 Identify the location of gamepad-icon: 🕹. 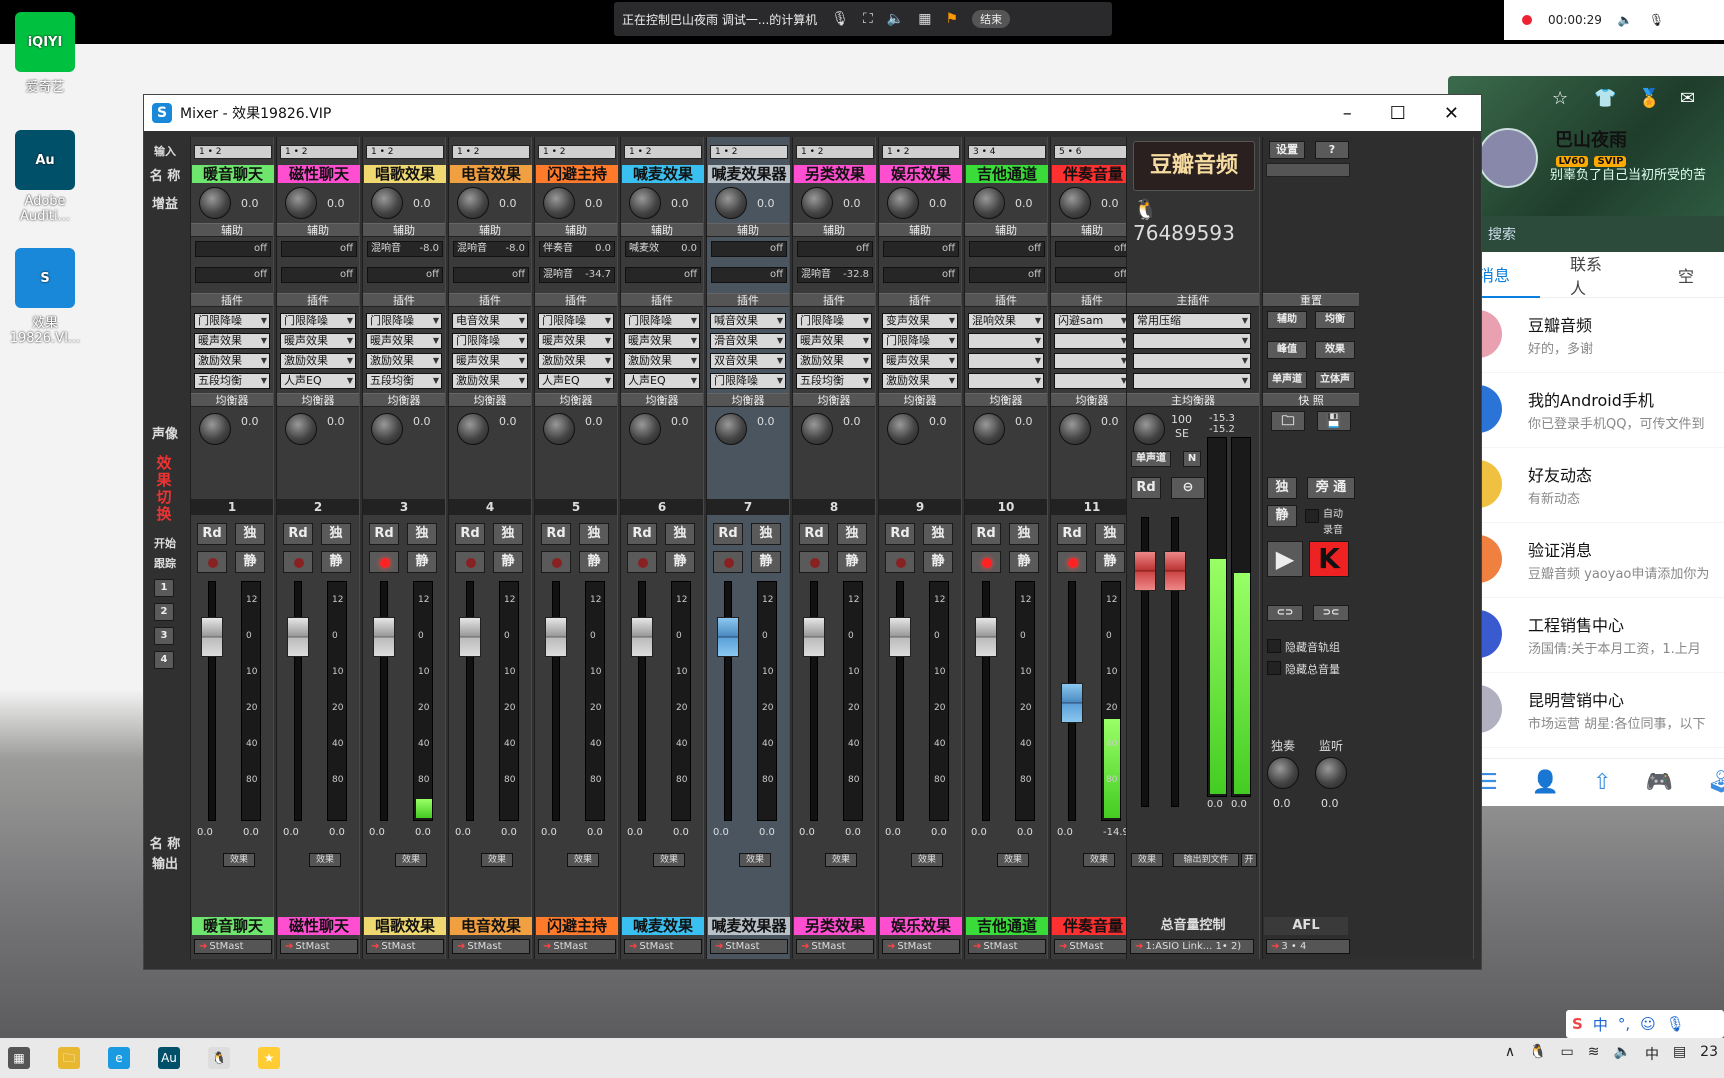
(1715, 782).